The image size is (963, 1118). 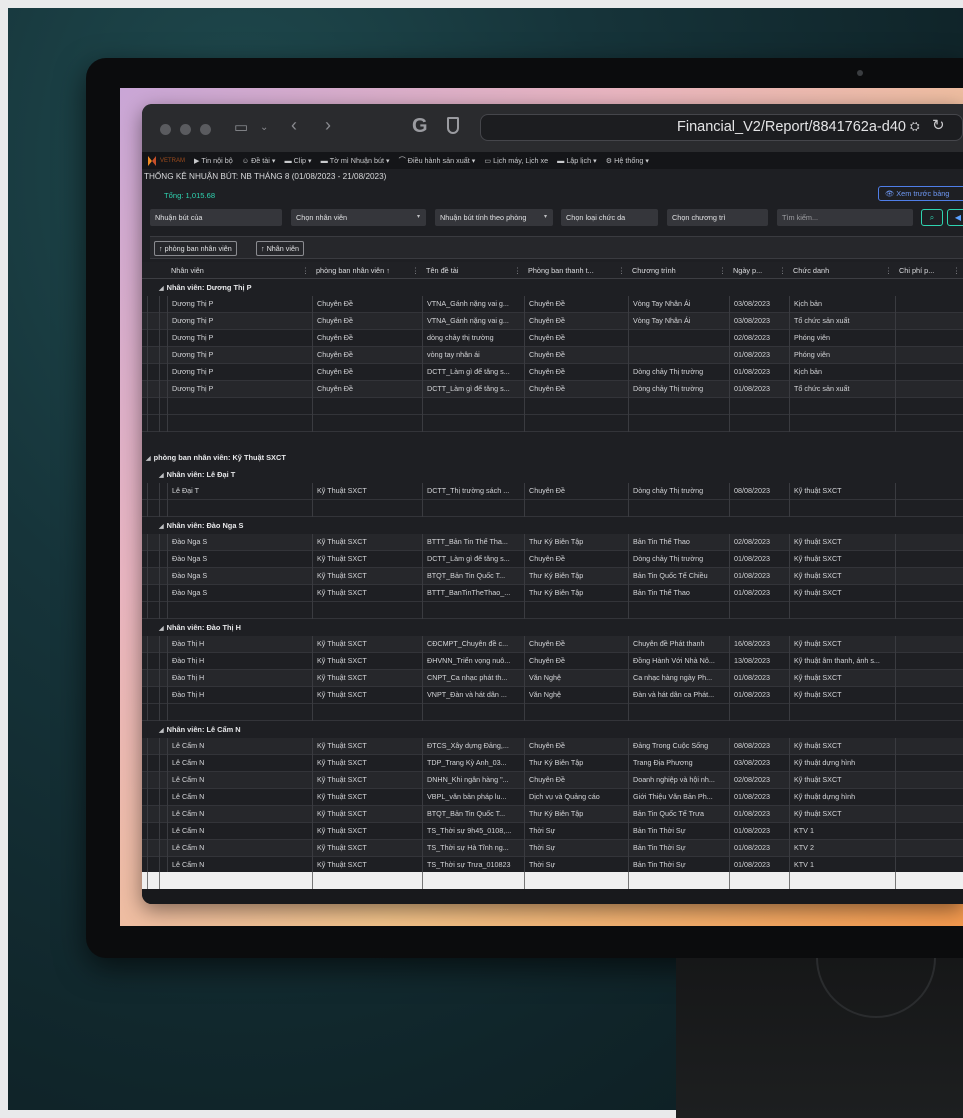 I want to click on table-cell: 08/08/2023, so click(x=759, y=746).